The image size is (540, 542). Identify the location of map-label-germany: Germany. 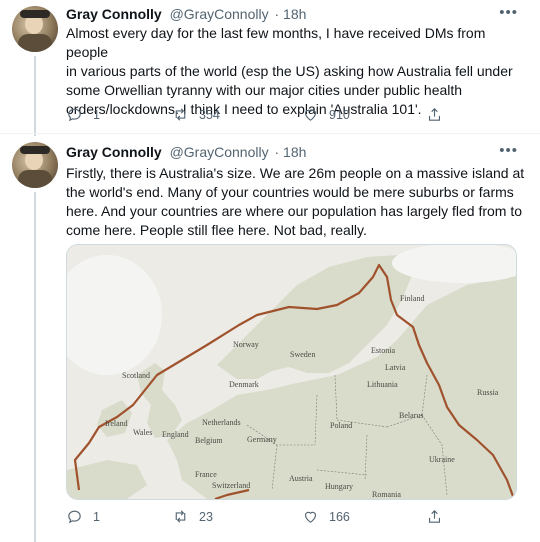
(262, 439).